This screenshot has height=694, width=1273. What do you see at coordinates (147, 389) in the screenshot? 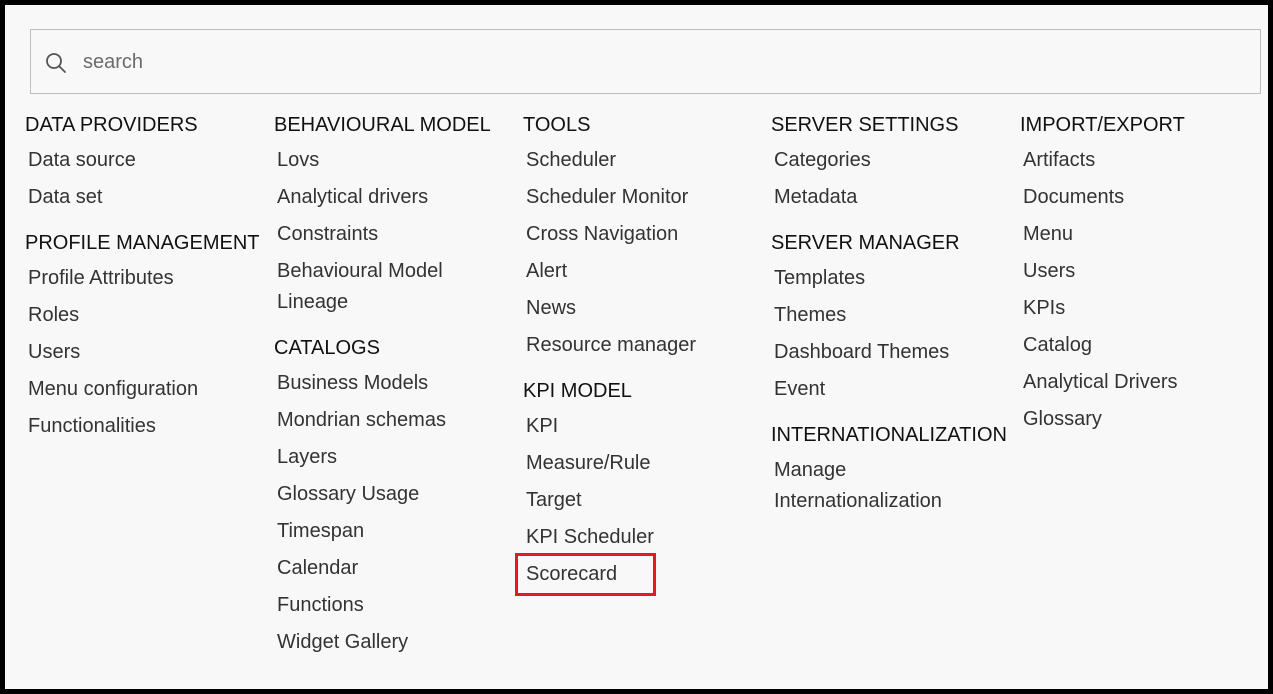
I see `menu-item-menu-configuration: Menu configuration` at bounding box center [147, 389].